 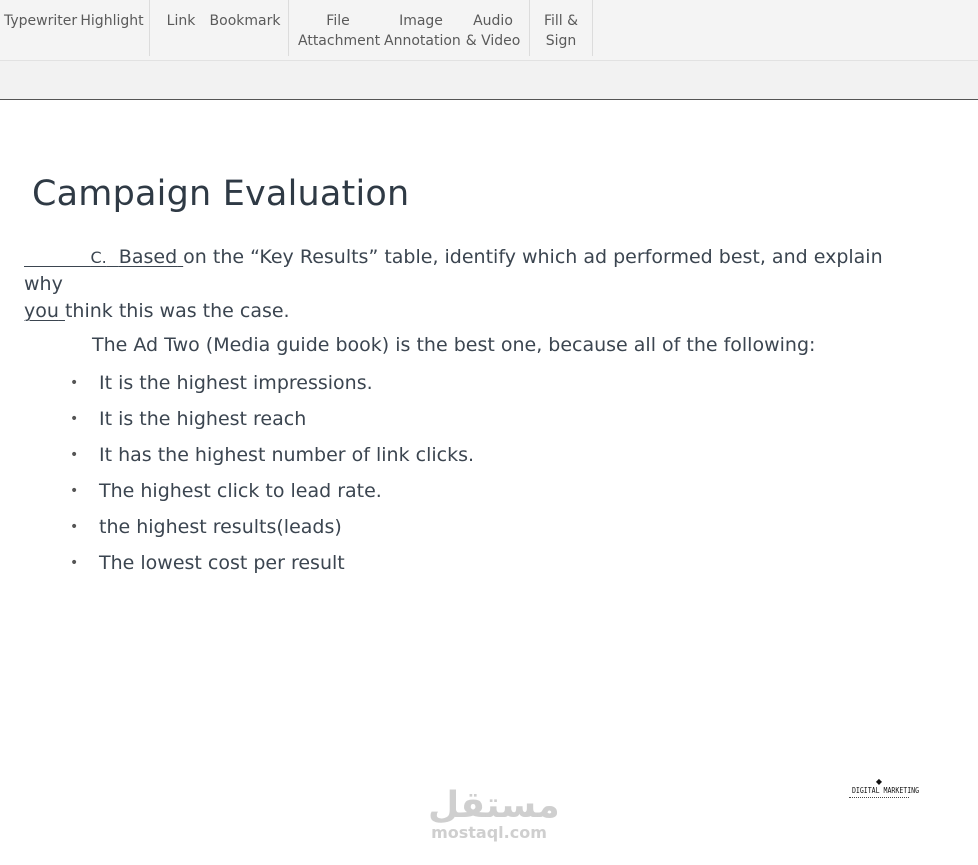 I want to click on watermark-arabic: مستقل, so click(x=494, y=805).